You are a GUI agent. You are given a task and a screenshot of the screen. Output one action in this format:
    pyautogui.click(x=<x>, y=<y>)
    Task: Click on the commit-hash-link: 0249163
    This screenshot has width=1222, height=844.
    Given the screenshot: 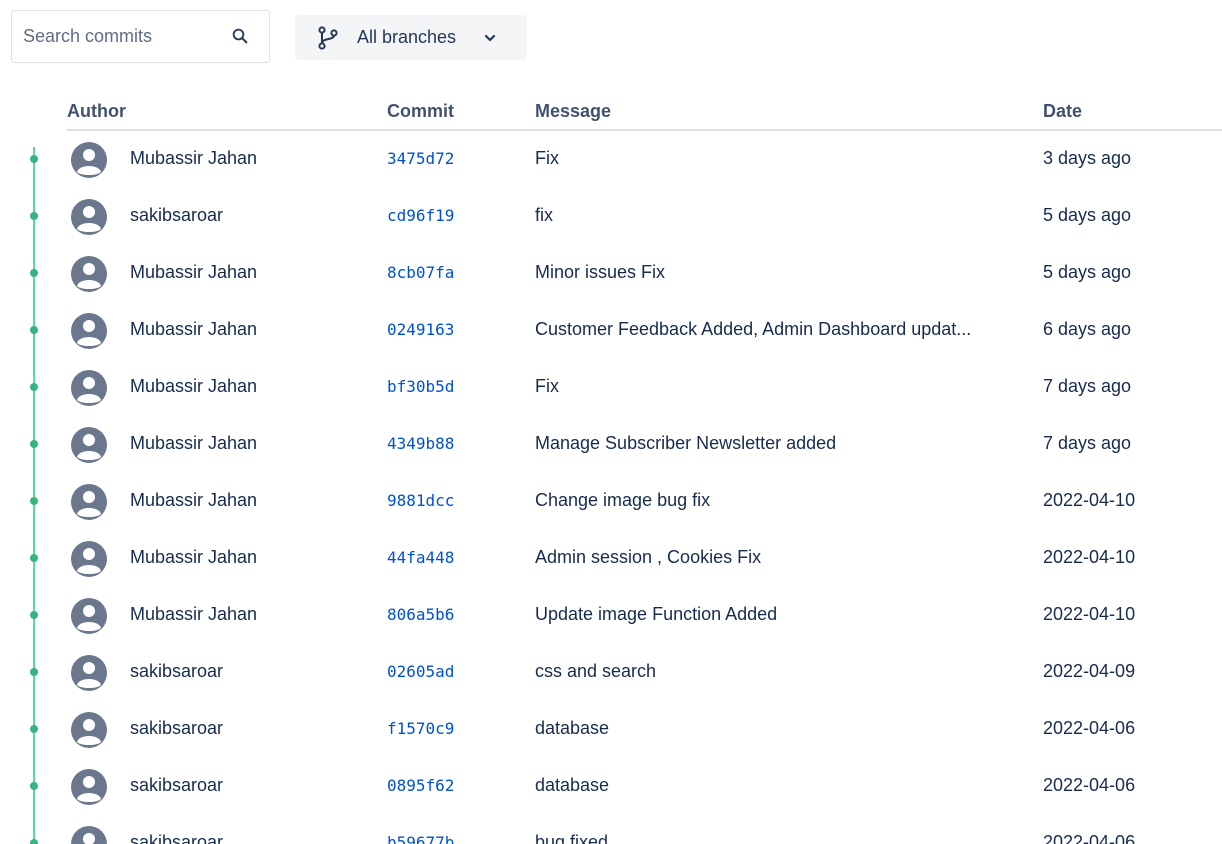 What is the action you would take?
    pyautogui.click(x=420, y=329)
    